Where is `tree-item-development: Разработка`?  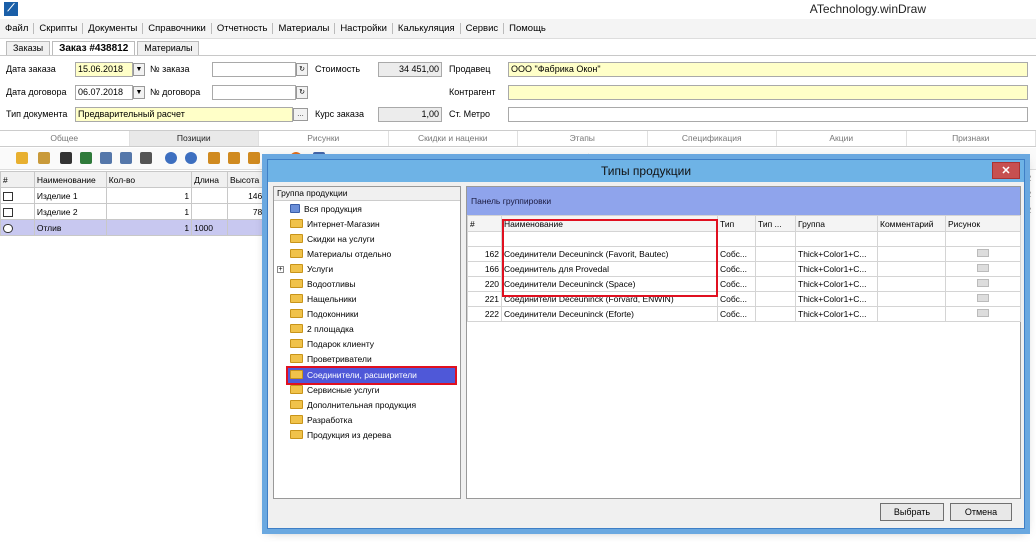
tree-item-development: Разработка is located at coordinates (322, 420).